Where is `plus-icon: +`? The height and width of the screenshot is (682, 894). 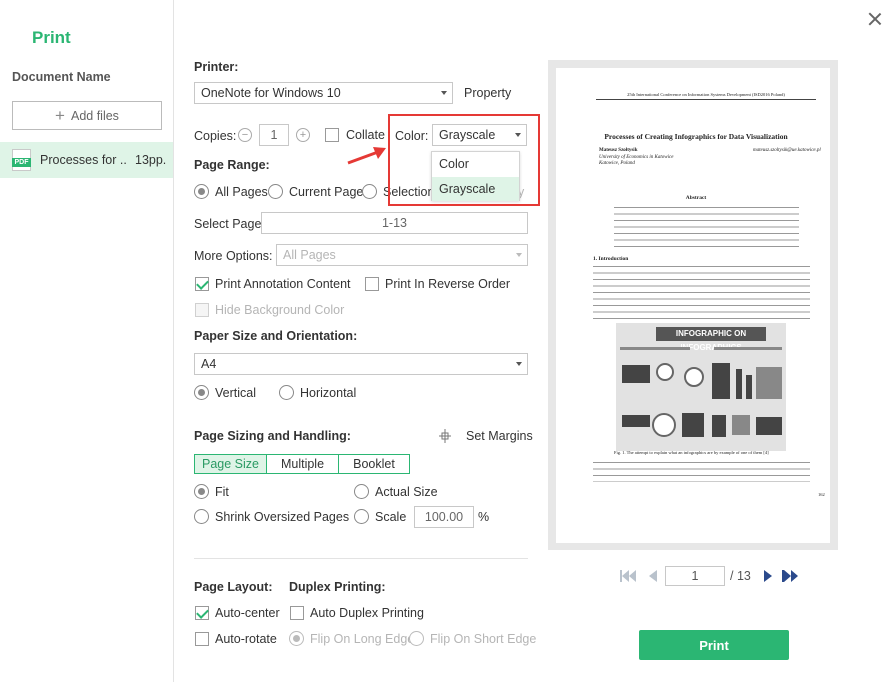
plus-icon: + is located at coordinates (60, 115).